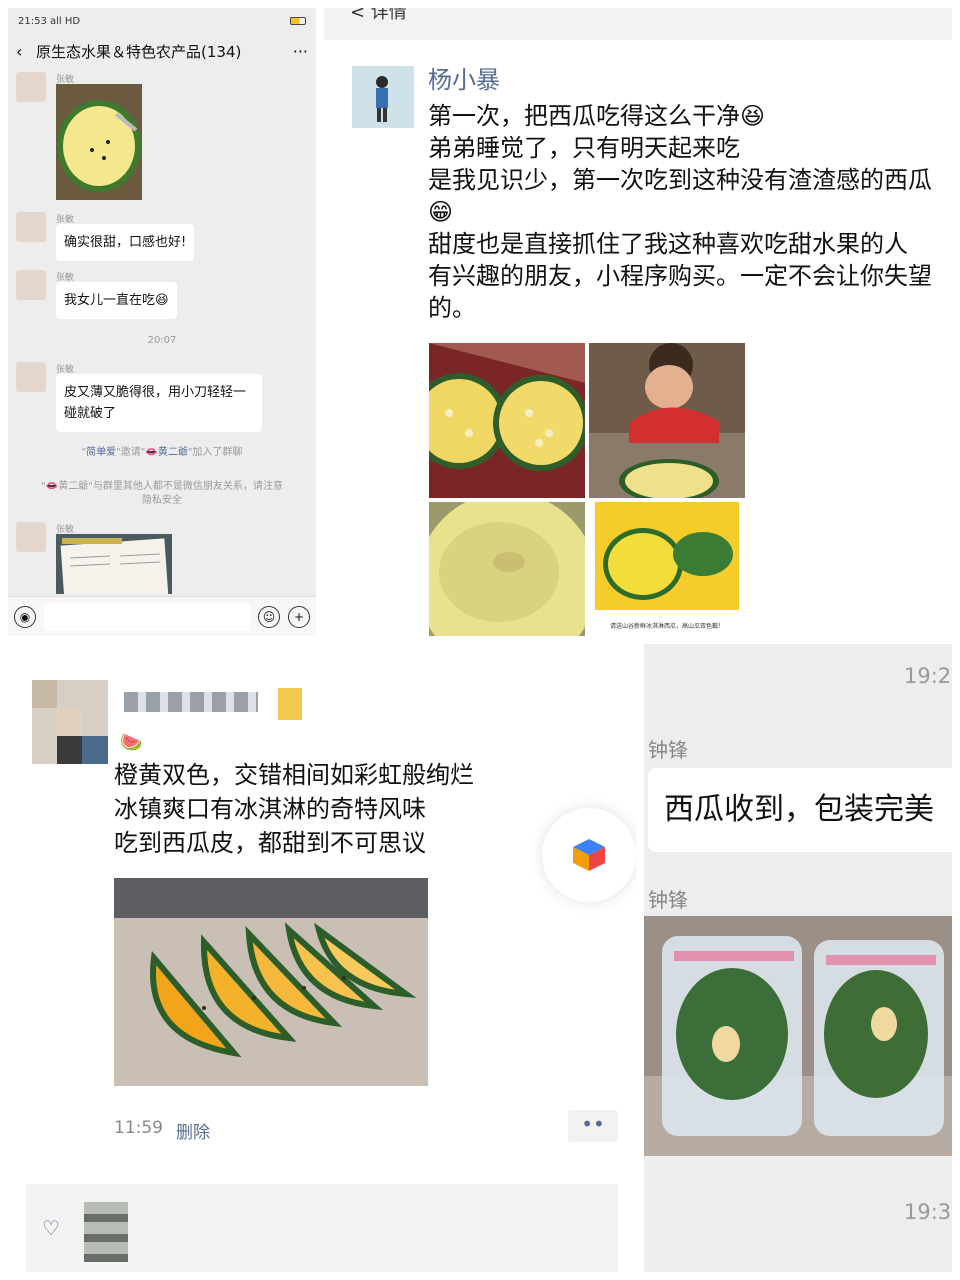 Image resolution: width=960 pixels, height=1280 pixels. I want to click on voice-icon: ◉, so click(25, 616).